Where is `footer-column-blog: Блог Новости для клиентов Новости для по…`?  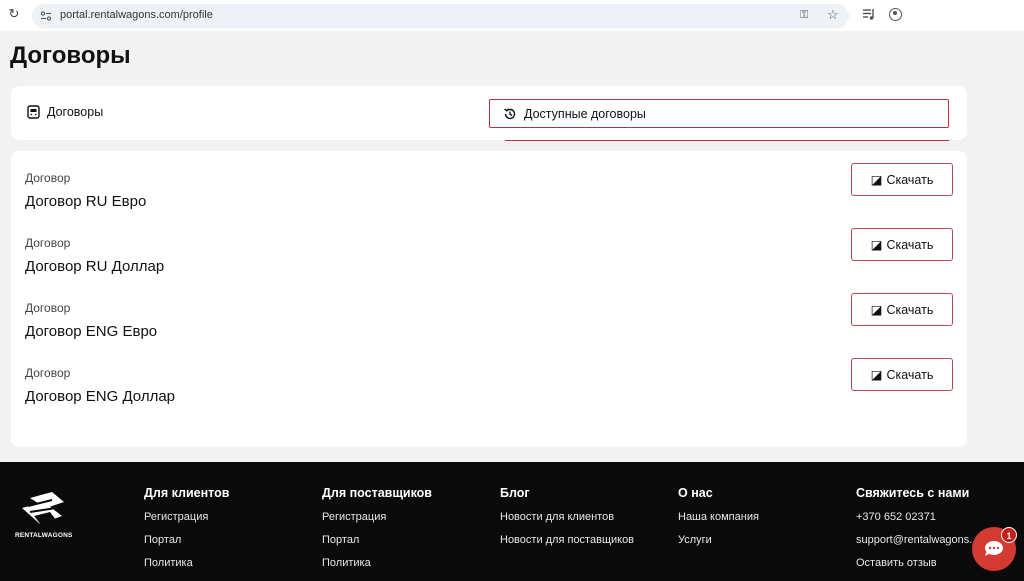 footer-column-blog: Блог Новости для клиентов Новости для по… is located at coordinates (567, 521).